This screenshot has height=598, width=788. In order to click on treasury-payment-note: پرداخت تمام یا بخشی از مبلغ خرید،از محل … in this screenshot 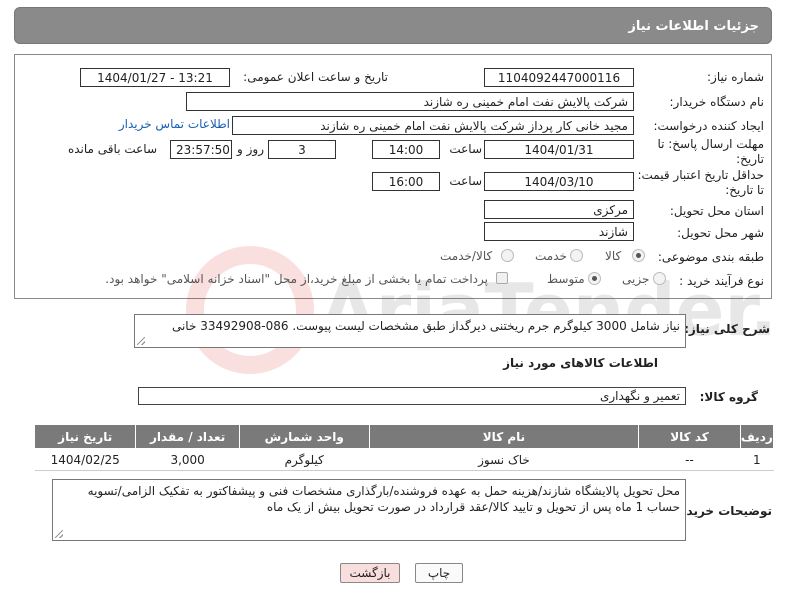, I will do `click(296, 279)`.